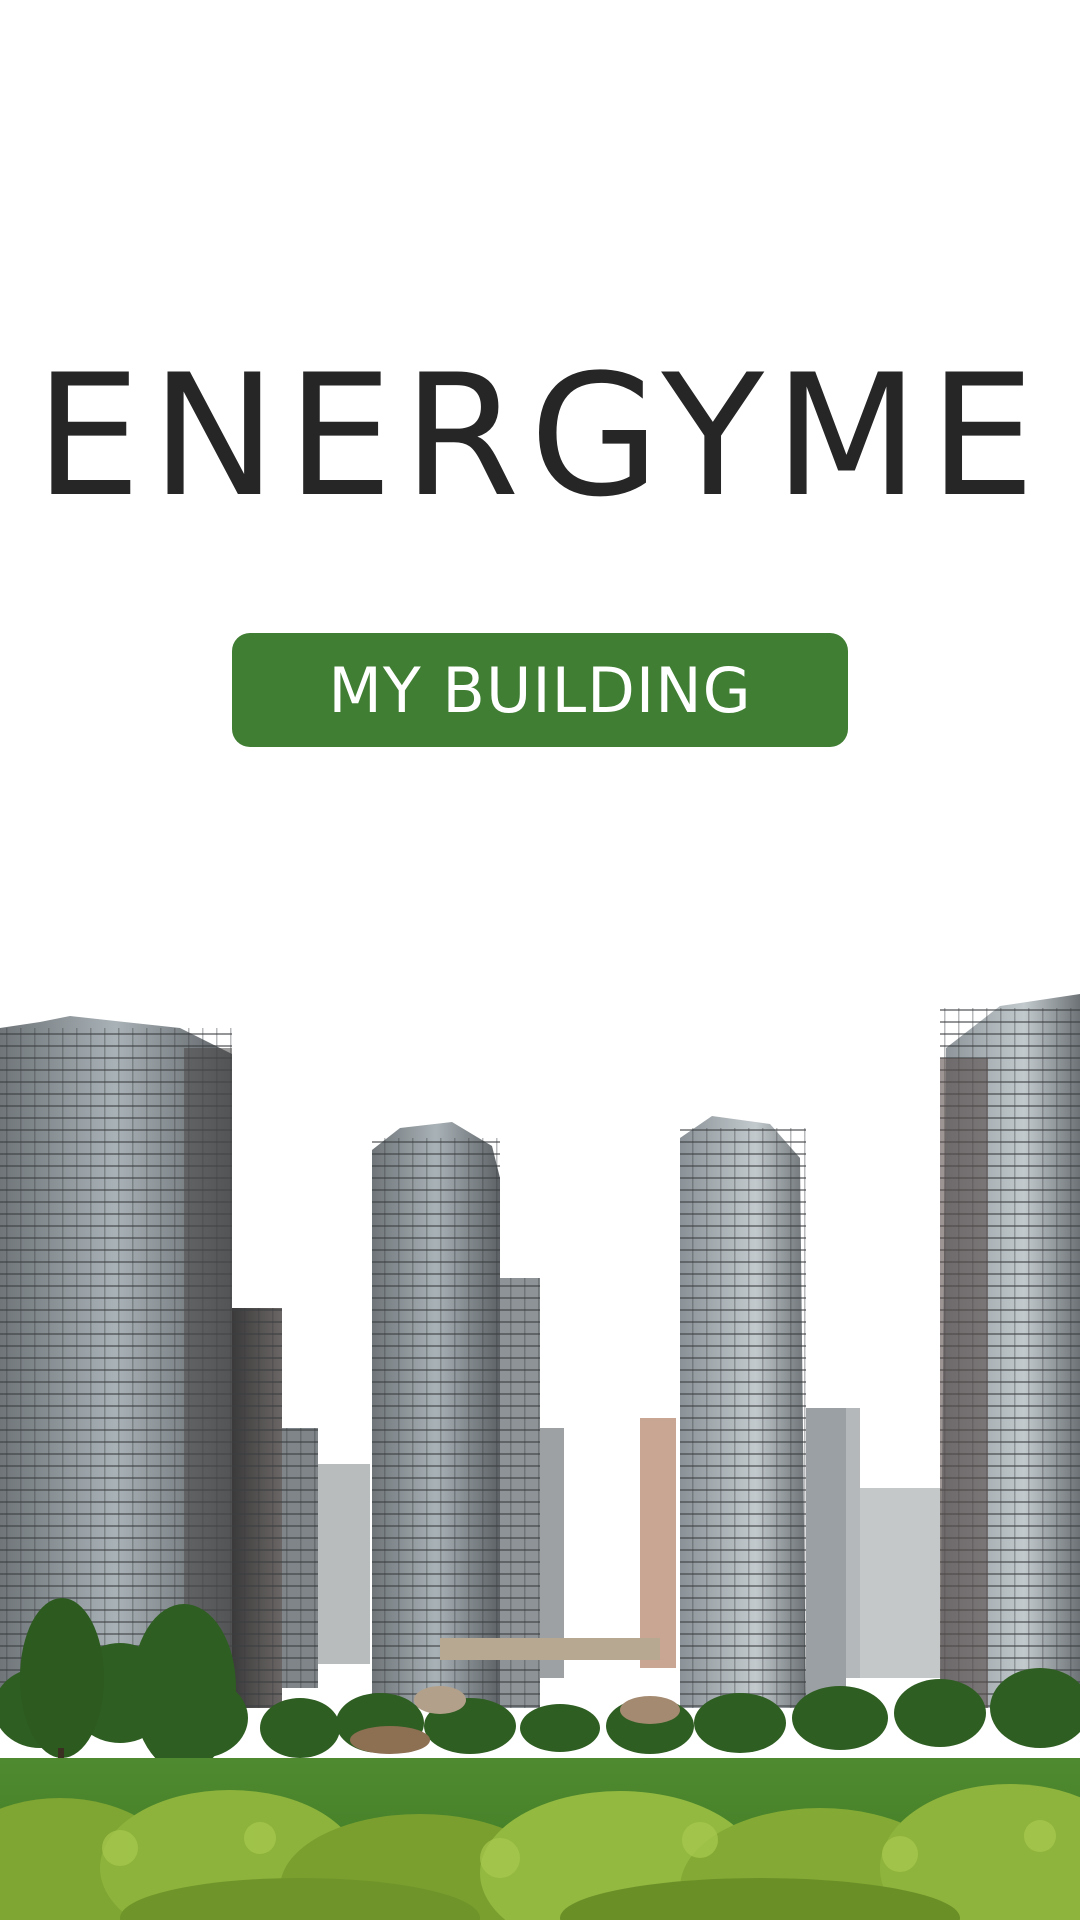  What do you see at coordinates (540, 690) in the screenshot?
I see `my-building-button: MY BUILDING` at bounding box center [540, 690].